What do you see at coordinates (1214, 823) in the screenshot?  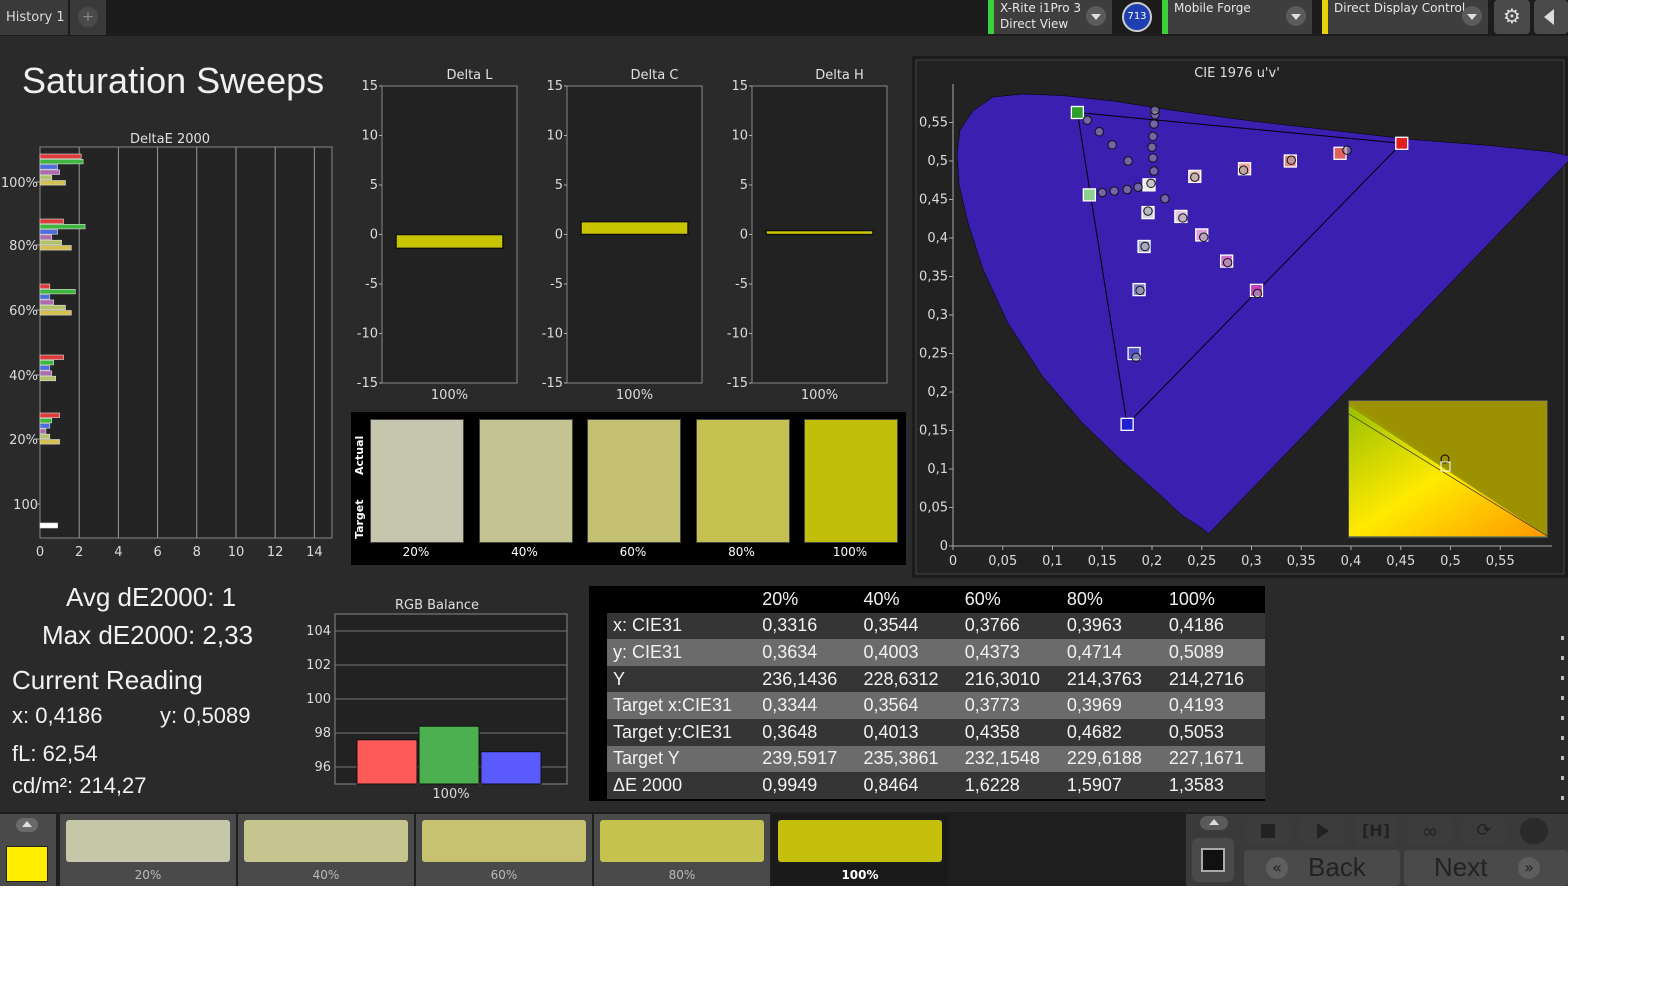 I see `collapse-nav-button` at bounding box center [1214, 823].